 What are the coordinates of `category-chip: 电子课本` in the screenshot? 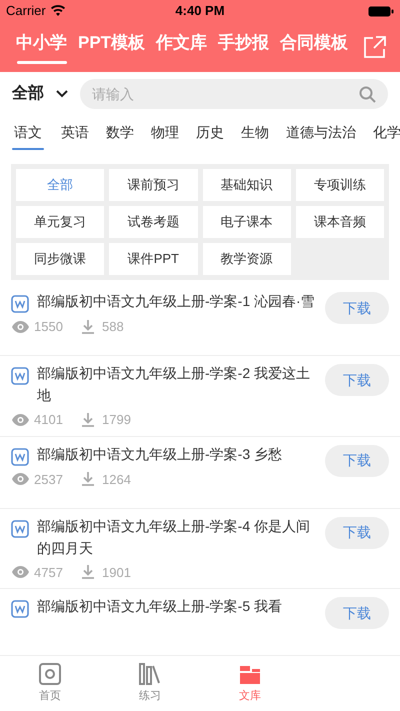 It's located at (246, 222).